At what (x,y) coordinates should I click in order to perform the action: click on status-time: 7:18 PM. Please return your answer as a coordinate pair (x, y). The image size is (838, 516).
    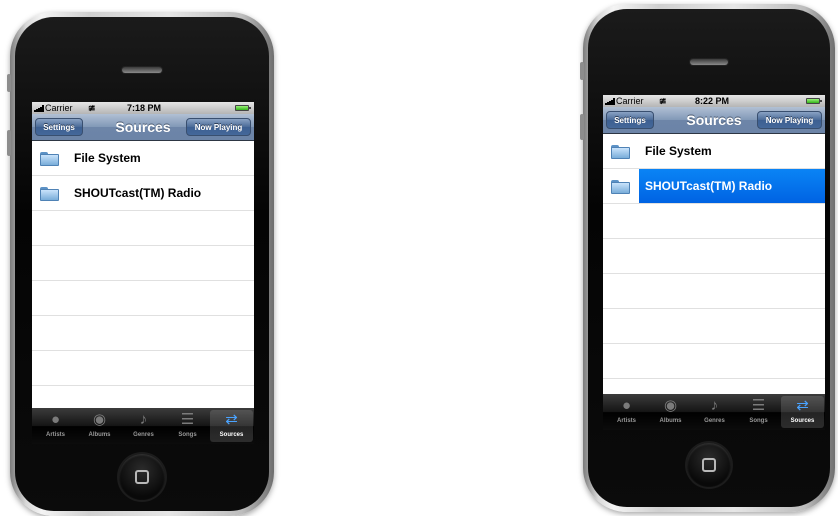
    Looking at the image, I should click on (144, 108).